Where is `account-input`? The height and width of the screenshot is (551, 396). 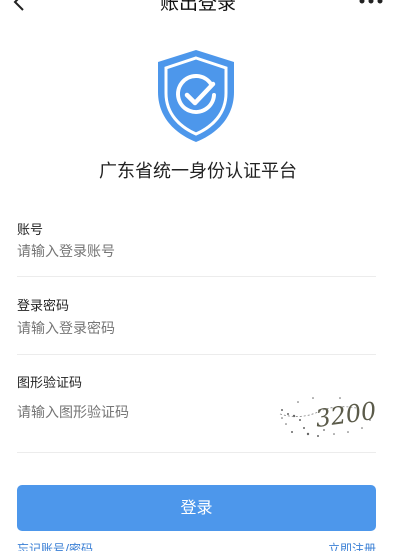 account-input is located at coordinates (152, 251).